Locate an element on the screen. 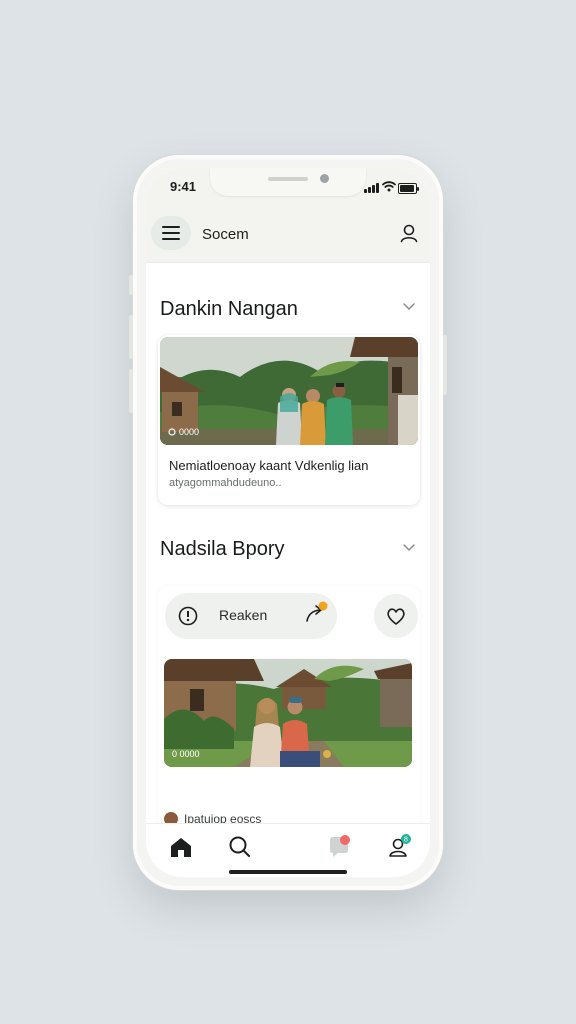 Image resolution: width=576 pixels, height=1024 pixels. photo-badge: 0000 is located at coordinates (183, 432).